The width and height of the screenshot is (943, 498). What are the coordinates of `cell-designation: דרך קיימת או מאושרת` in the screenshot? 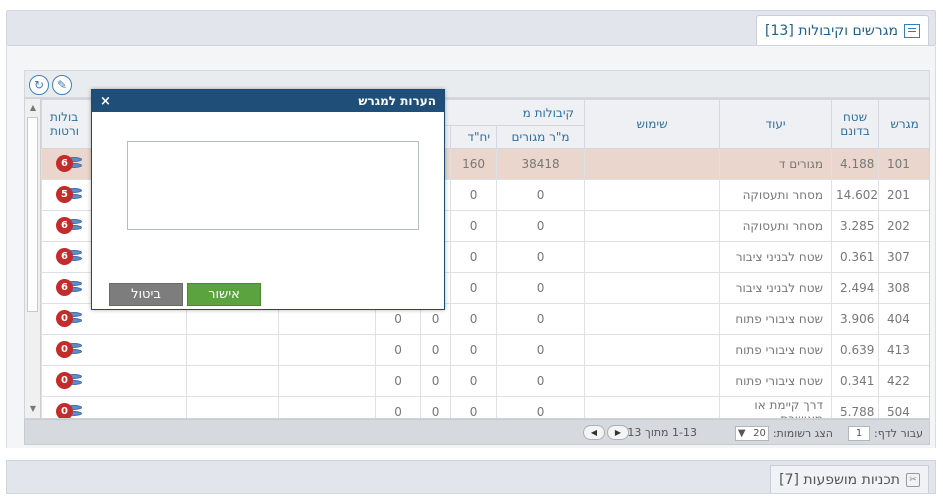 It's located at (776, 407).